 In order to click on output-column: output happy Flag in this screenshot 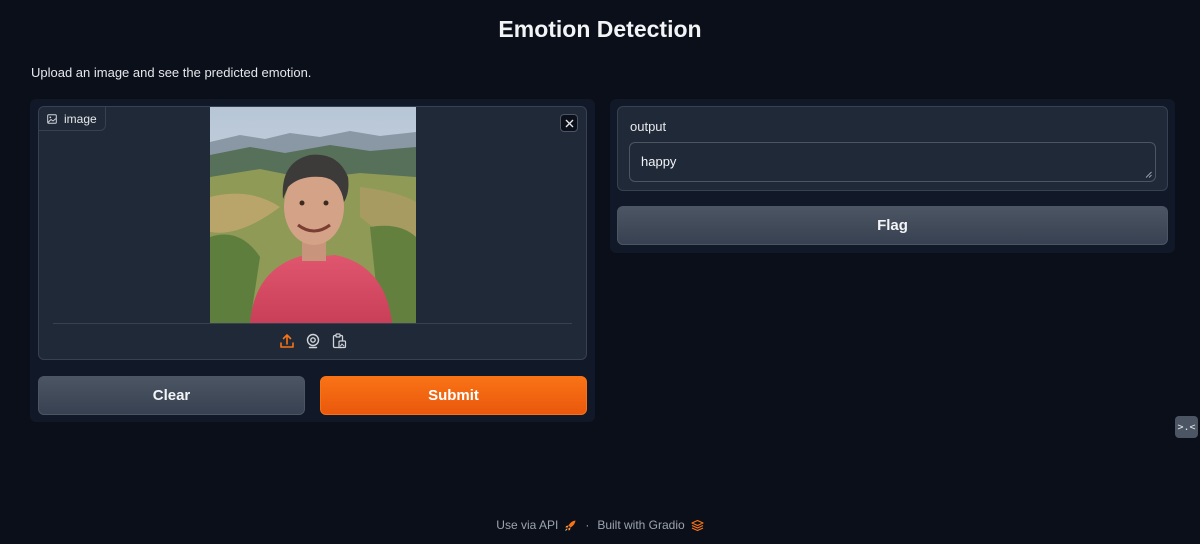, I will do `click(892, 176)`.